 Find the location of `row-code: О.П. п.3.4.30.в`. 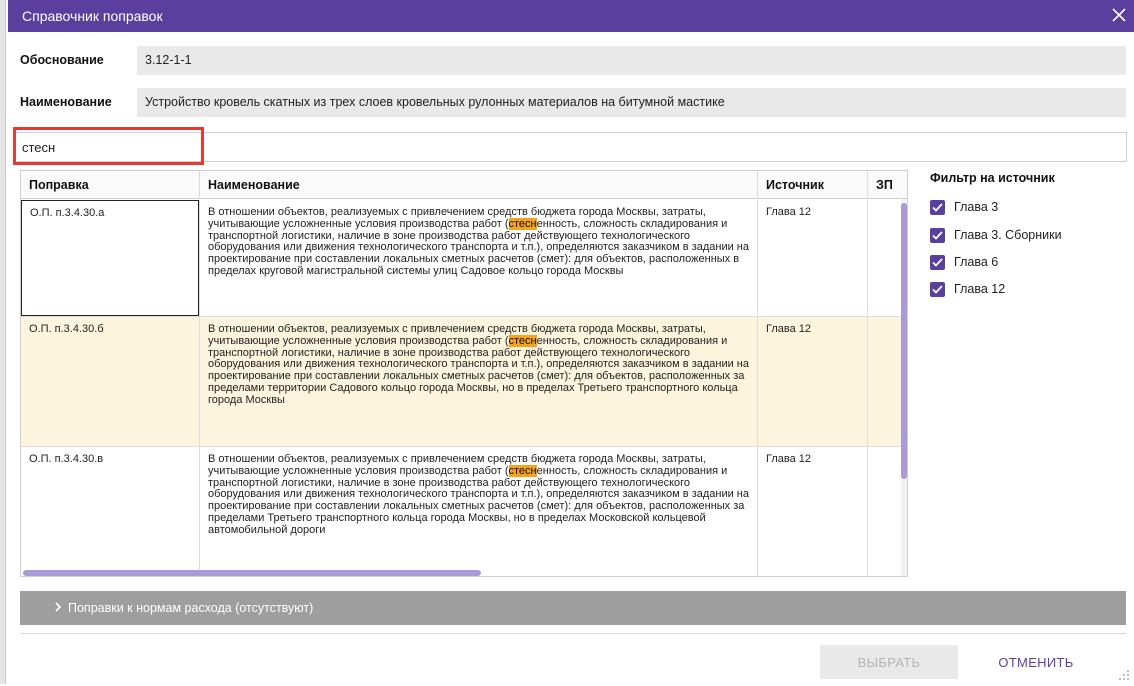

row-code: О.П. п.3.4.30.в is located at coordinates (66, 459).